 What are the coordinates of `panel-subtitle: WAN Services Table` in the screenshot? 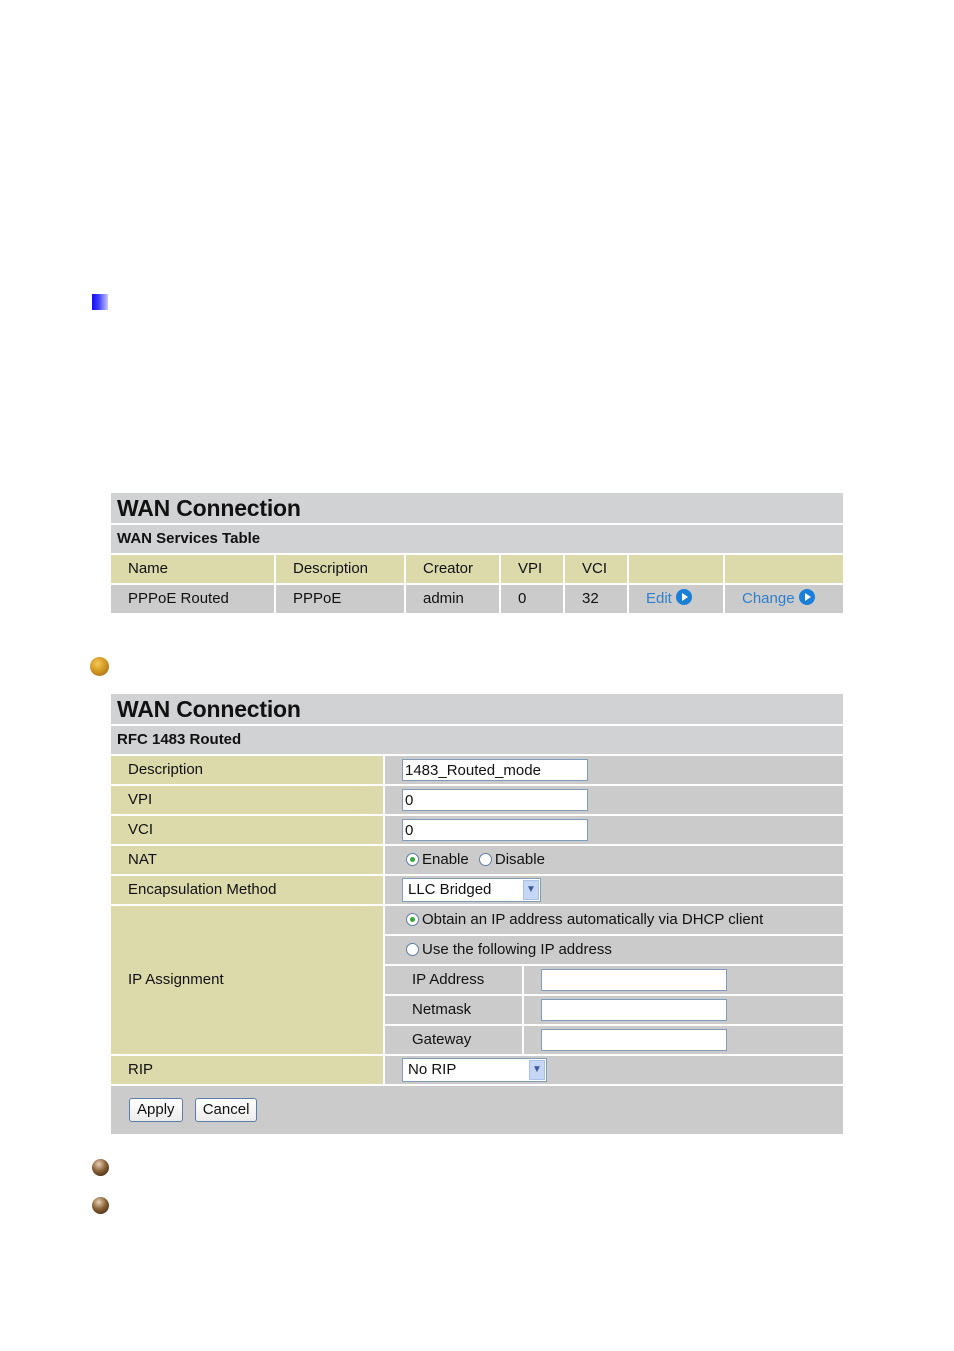 It's located at (477, 539).